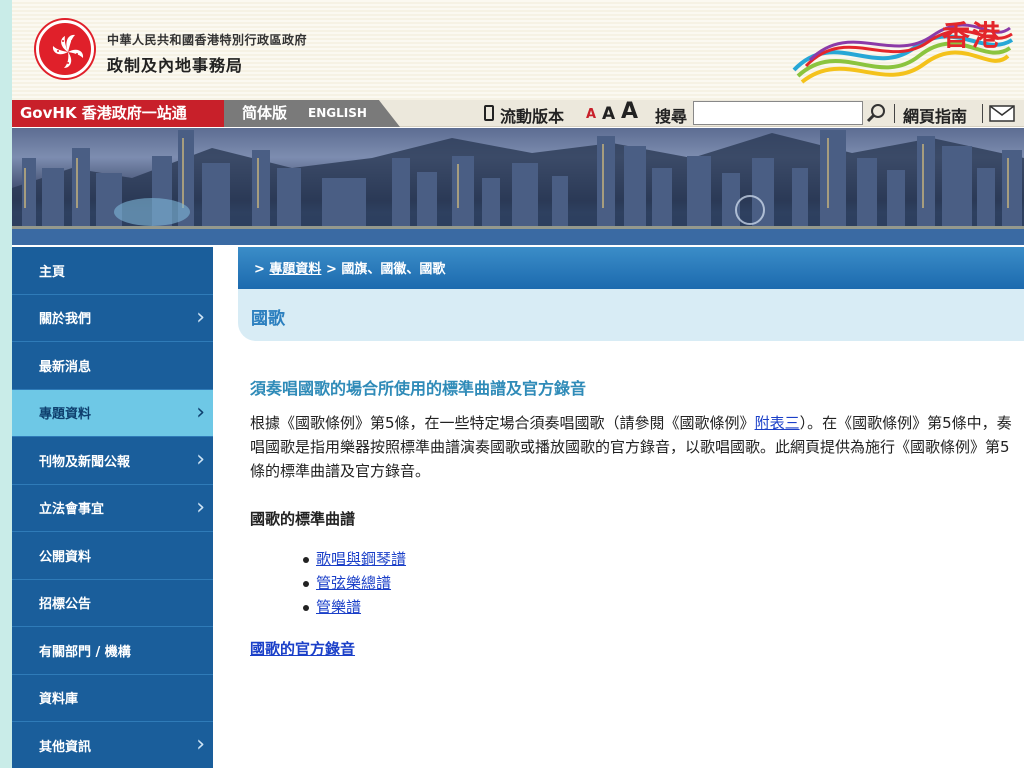 Image resolution: width=1024 pixels, height=768 pixels. Describe the element at coordinates (502, 423) in the screenshot. I see `intro-text: 根據《國歌條例》第5條，在一些特定場合須奏唱國歌（請參閱《國歌條例》` at that location.